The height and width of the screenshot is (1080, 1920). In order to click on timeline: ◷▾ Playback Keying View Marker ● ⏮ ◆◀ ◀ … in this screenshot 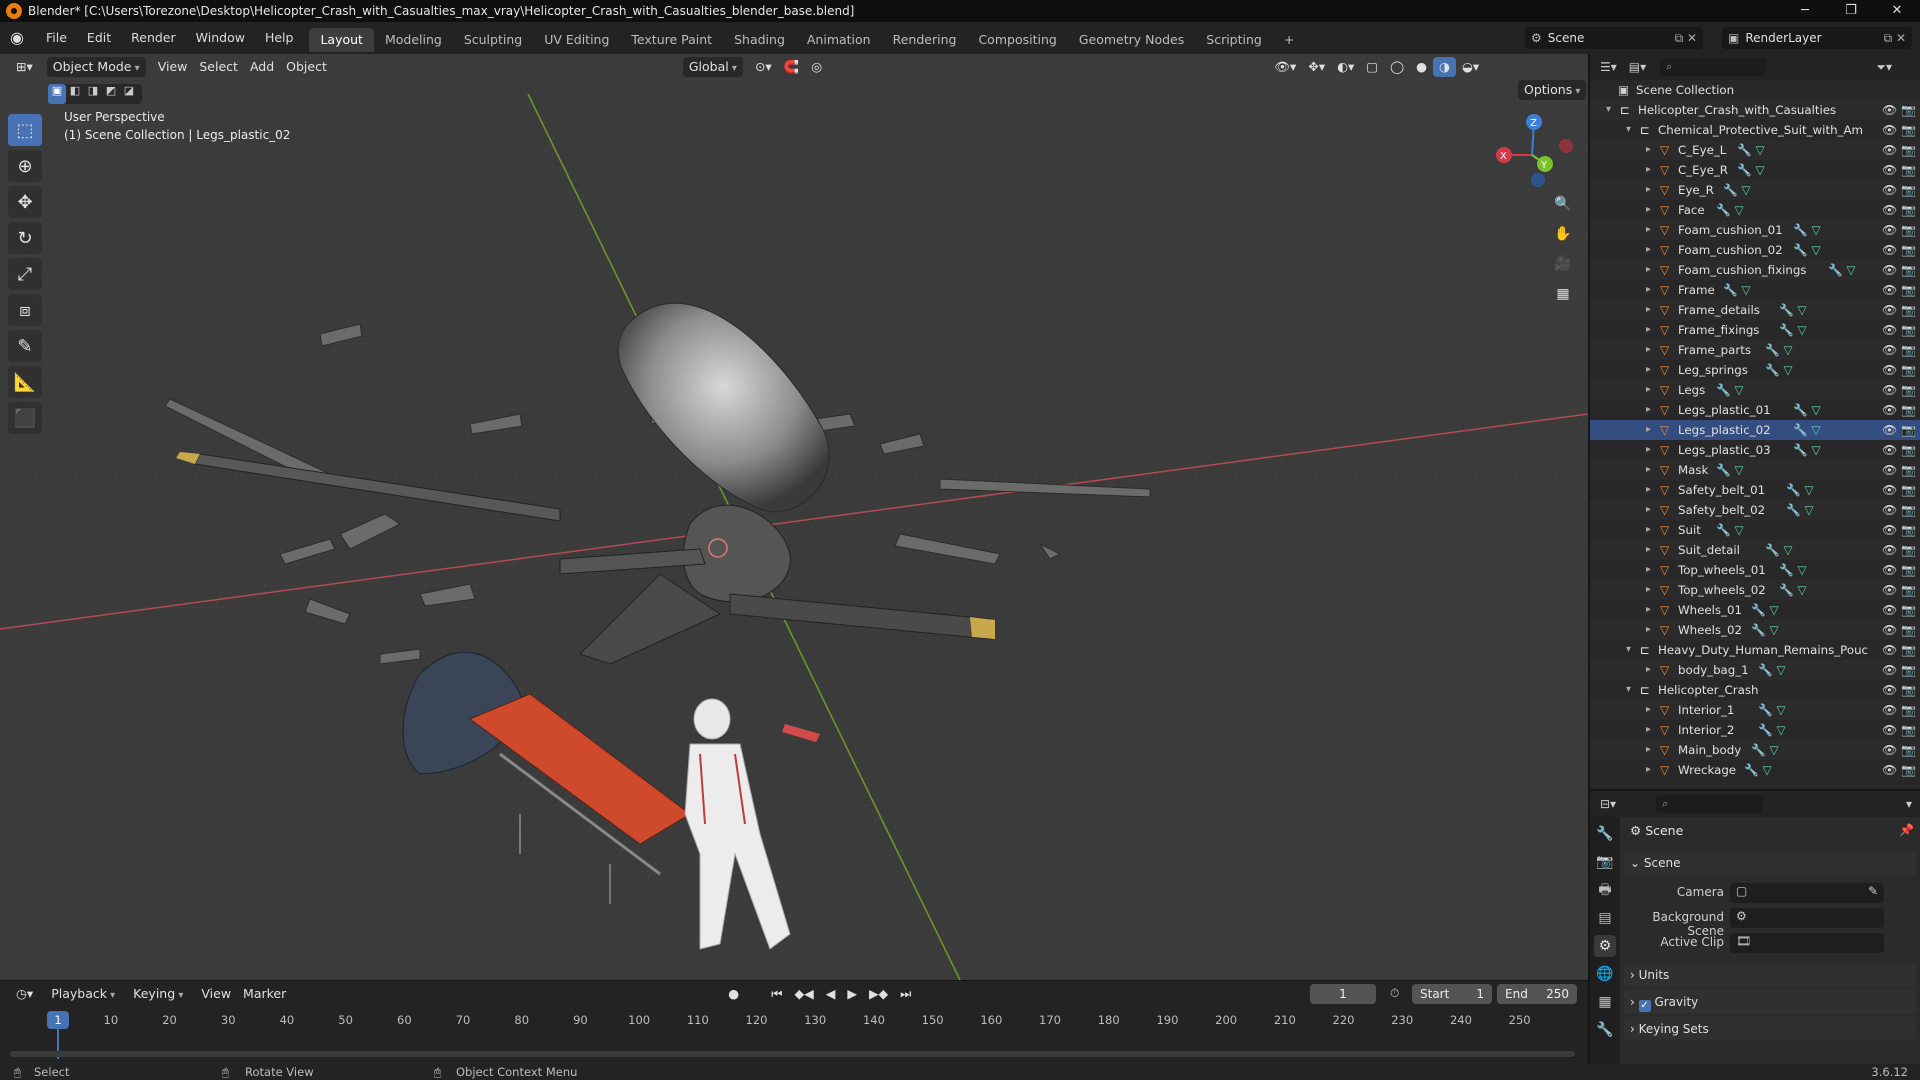, I will do `click(794, 1022)`.